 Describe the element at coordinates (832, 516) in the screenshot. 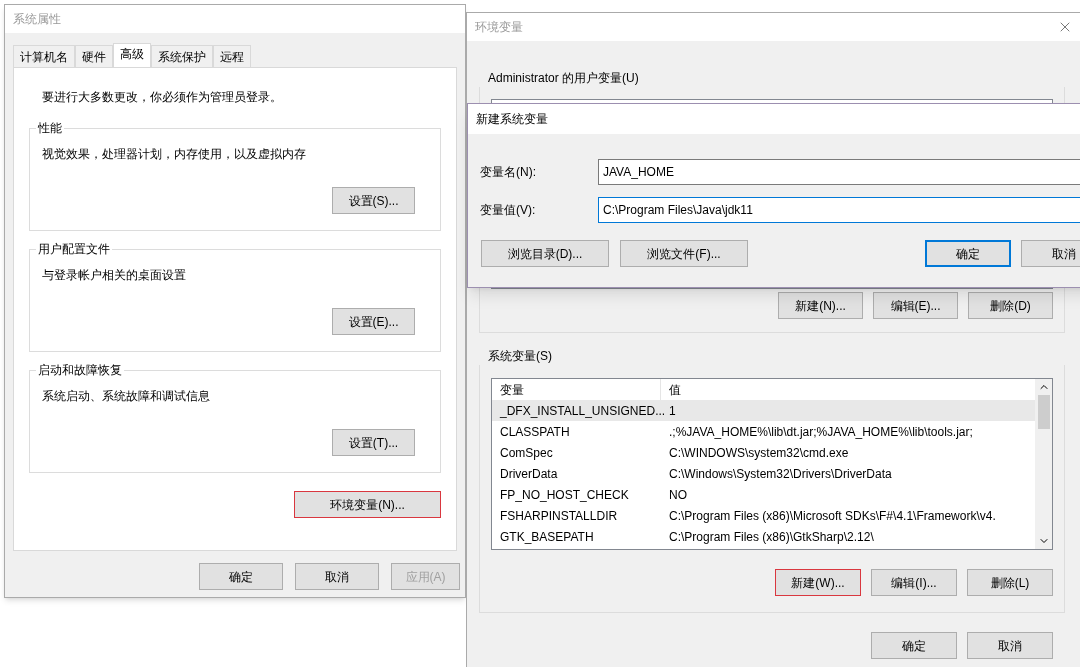

I see `table-cell-text: C:\Program Files (x86)\Microsoft SDKs\F#\4.1\Framework\v4.` at that location.